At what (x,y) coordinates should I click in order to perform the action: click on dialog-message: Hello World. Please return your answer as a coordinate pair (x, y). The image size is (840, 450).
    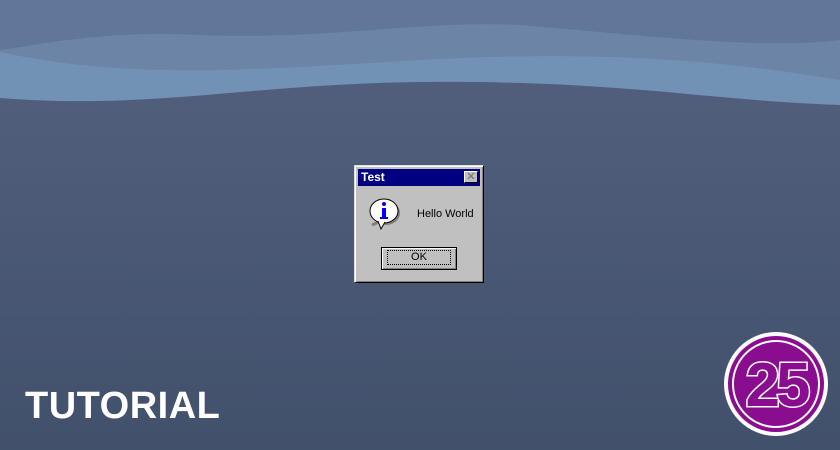
    Looking at the image, I should click on (445, 214).